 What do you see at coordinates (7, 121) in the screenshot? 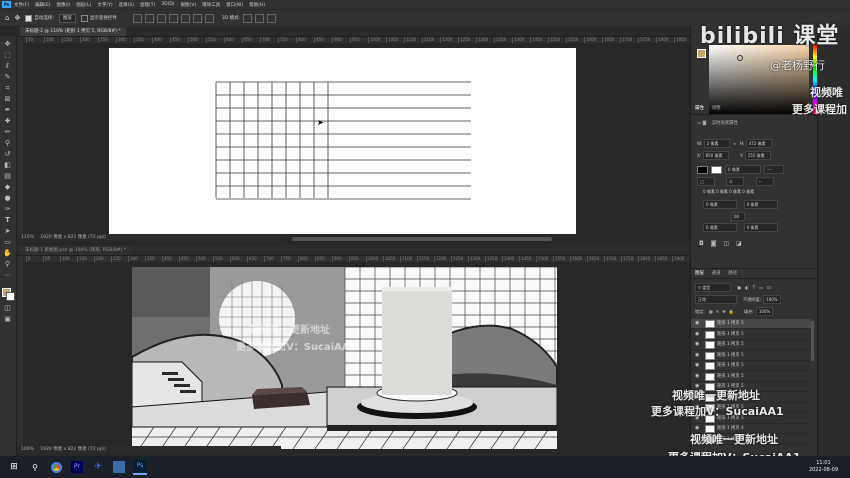
I see `healing-brush-icon: ✚` at bounding box center [7, 121].